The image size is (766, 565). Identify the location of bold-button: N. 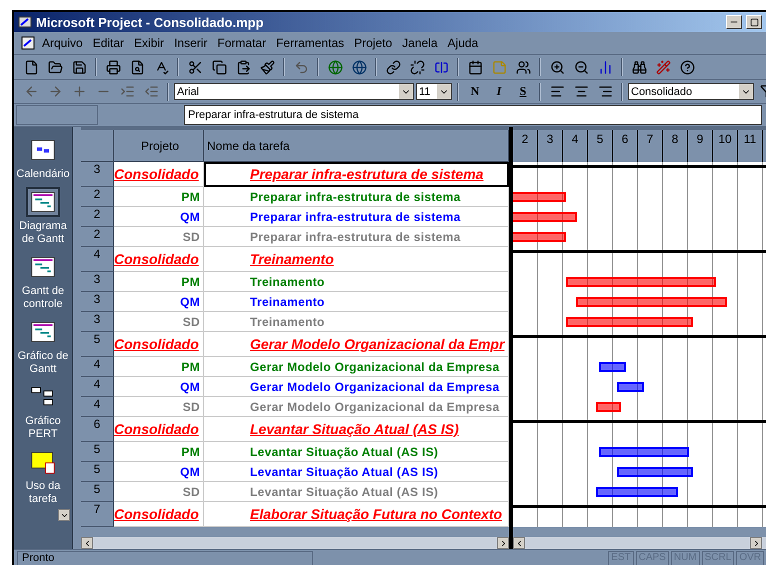
(475, 92).